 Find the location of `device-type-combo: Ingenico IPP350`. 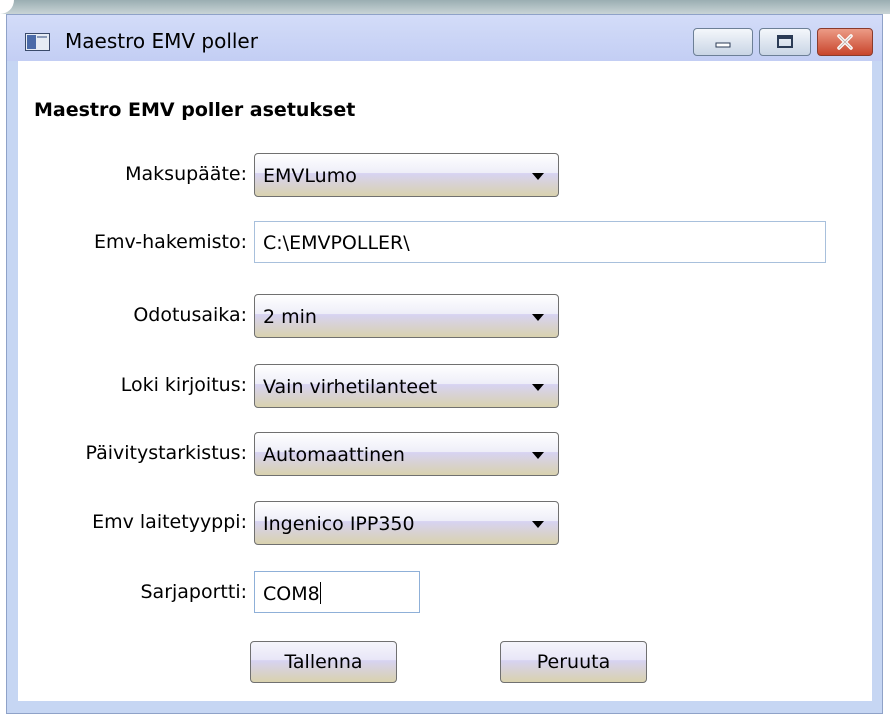

device-type-combo: Ingenico IPP350 is located at coordinates (406, 523).